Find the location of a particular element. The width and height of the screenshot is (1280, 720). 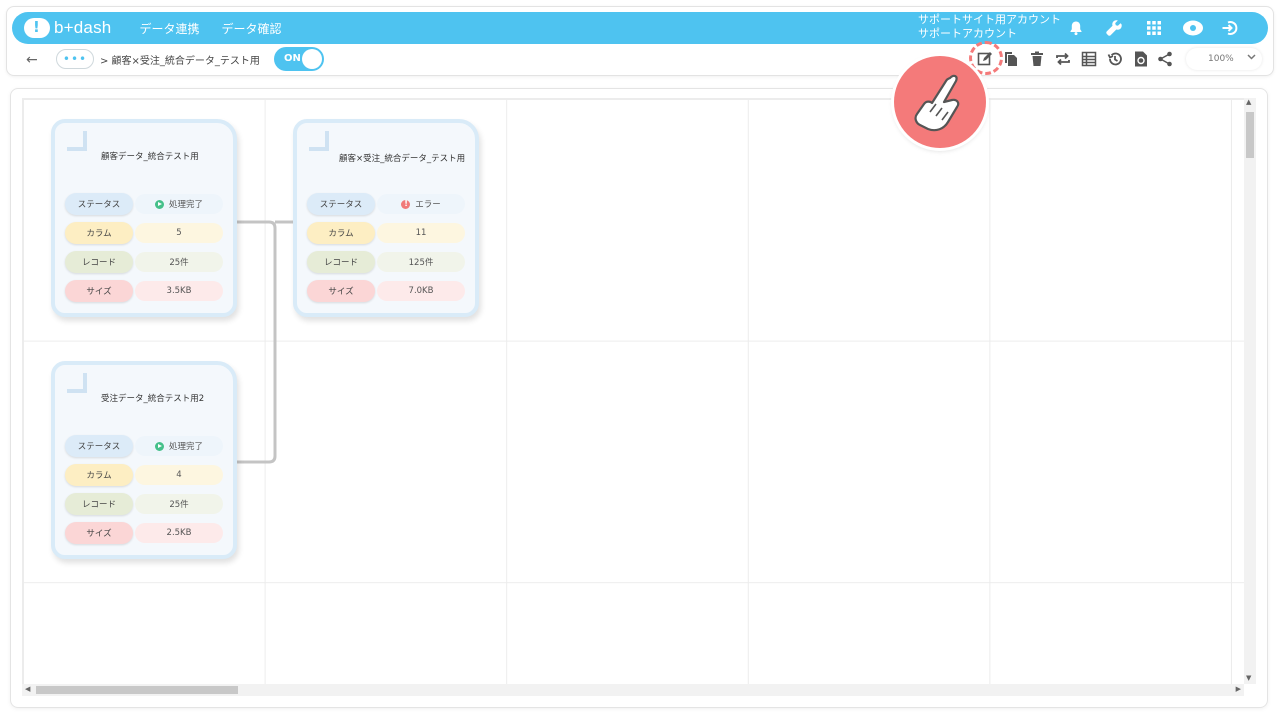

size-value: 7.0KB is located at coordinates (421, 291).